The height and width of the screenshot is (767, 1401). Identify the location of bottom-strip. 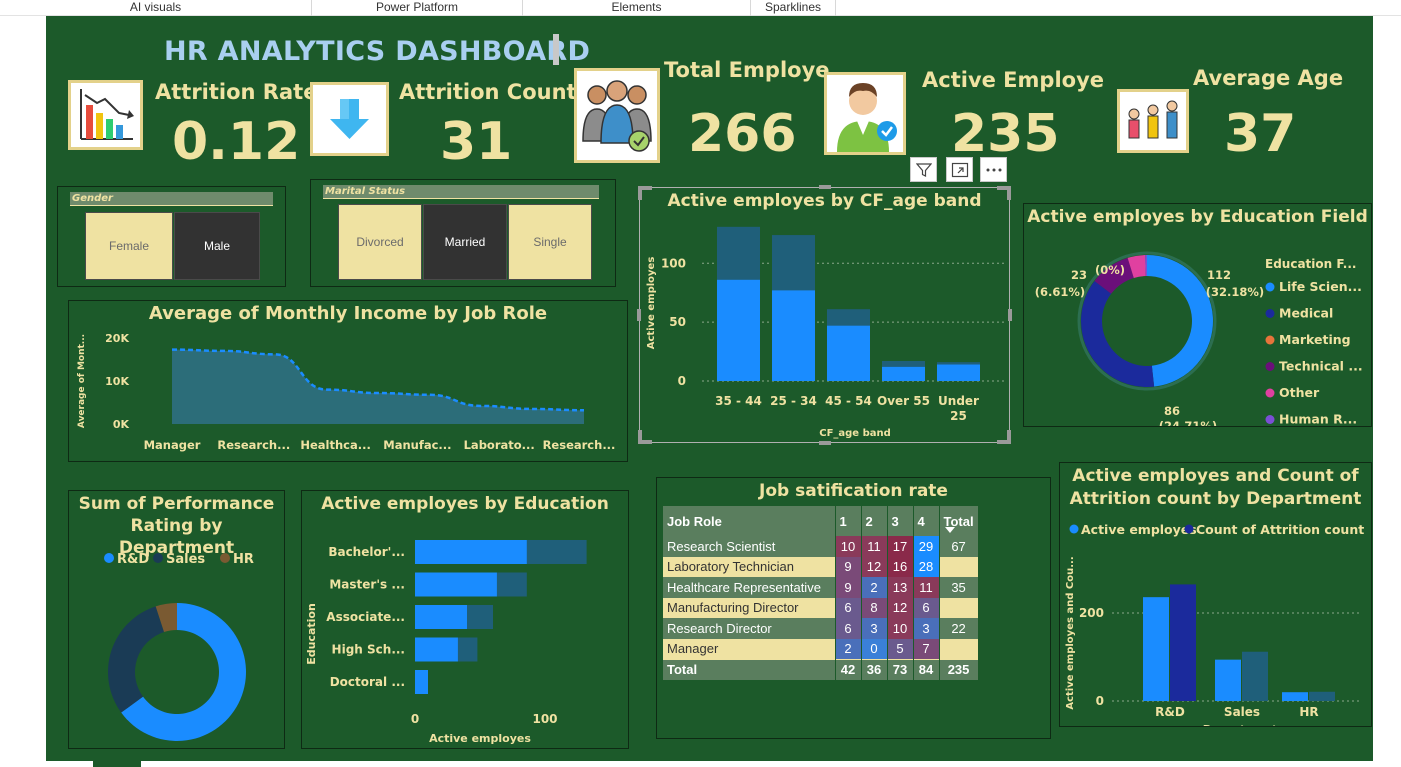
(700, 764).